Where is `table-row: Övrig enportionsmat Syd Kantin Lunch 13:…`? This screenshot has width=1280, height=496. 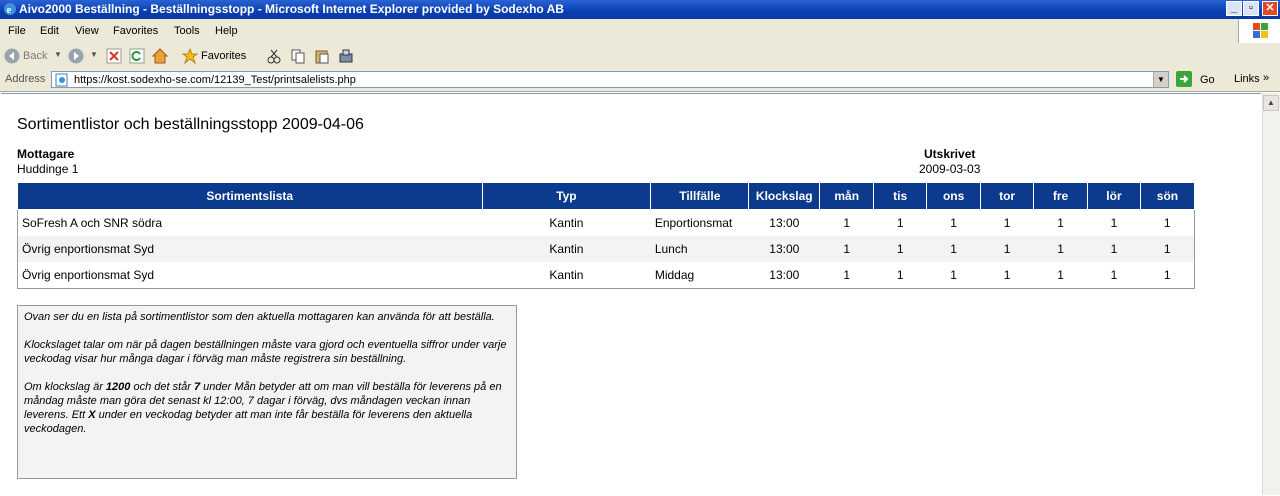 table-row: Övrig enportionsmat Syd Kantin Lunch 13:… is located at coordinates (606, 249).